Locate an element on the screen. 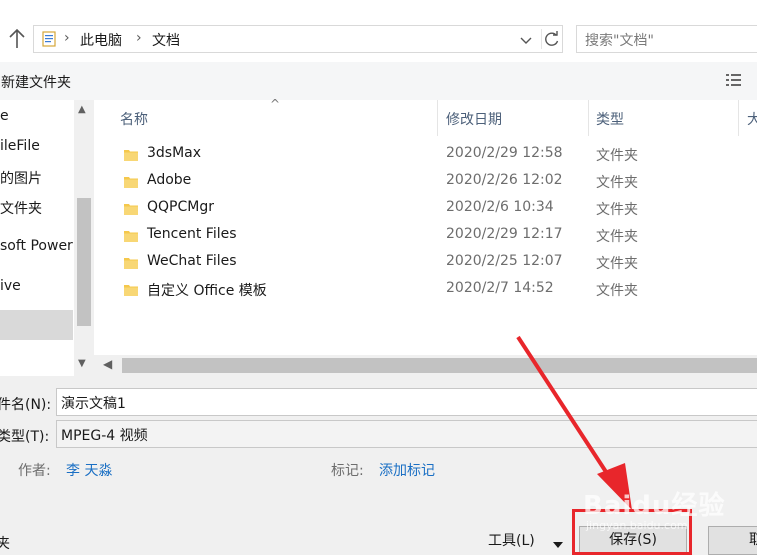 This screenshot has height=555, width=757. search-placeholder: 搜索"文档" is located at coordinates (619, 41).